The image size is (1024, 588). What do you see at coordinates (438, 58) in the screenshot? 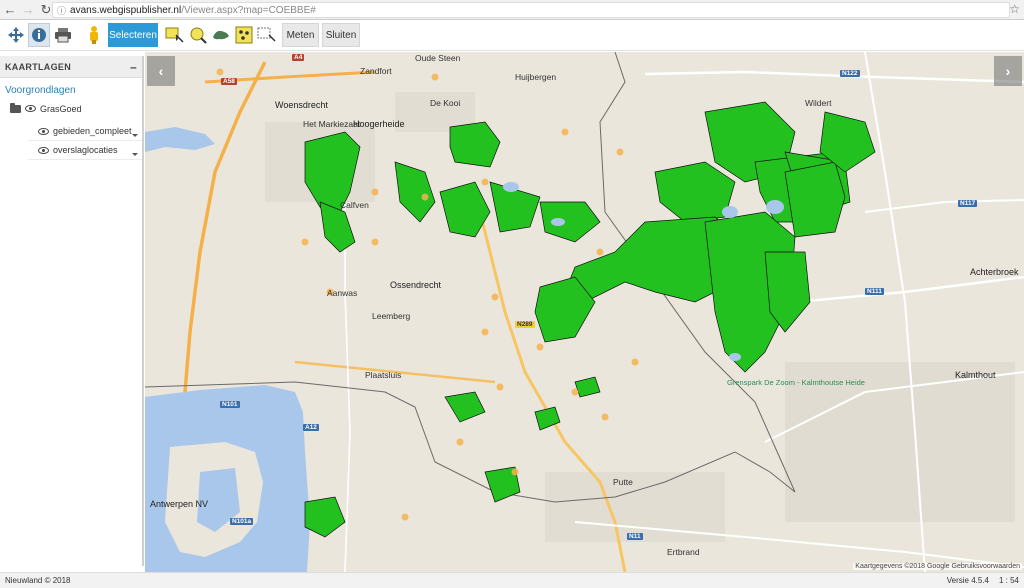
I see `map-label: Oude Steen` at bounding box center [438, 58].